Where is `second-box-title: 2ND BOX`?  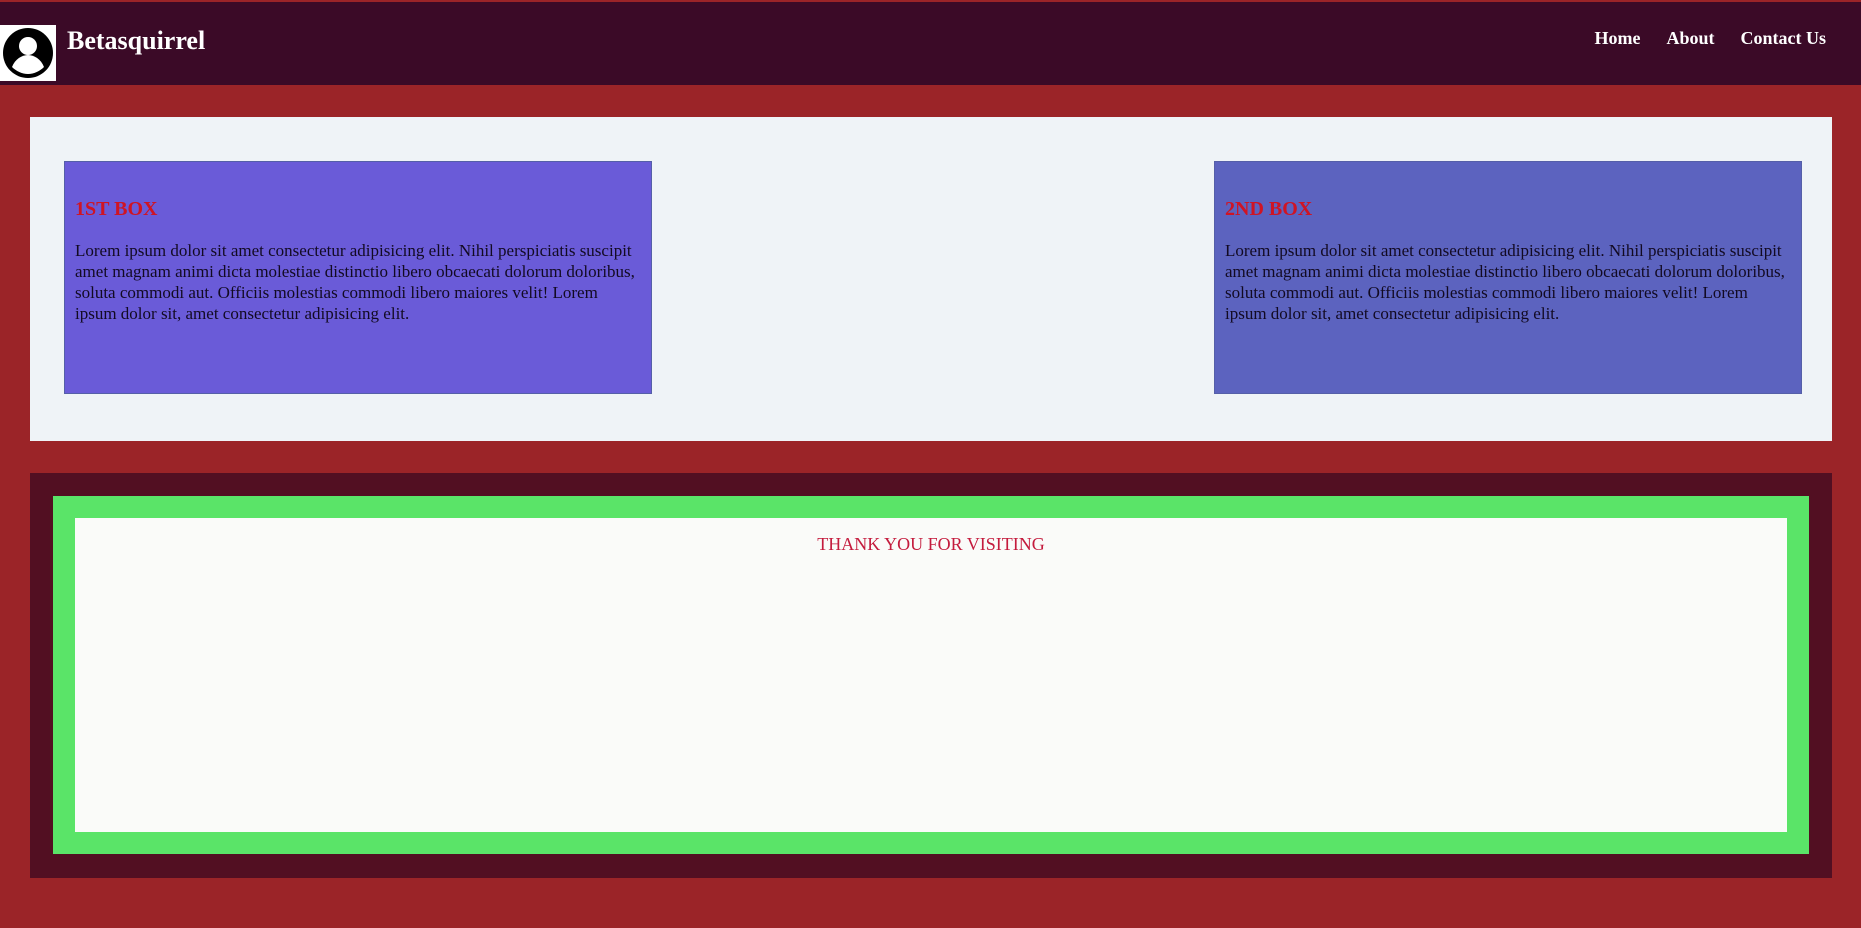 second-box-title: 2ND BOX is located at coordinates (1269, 209).